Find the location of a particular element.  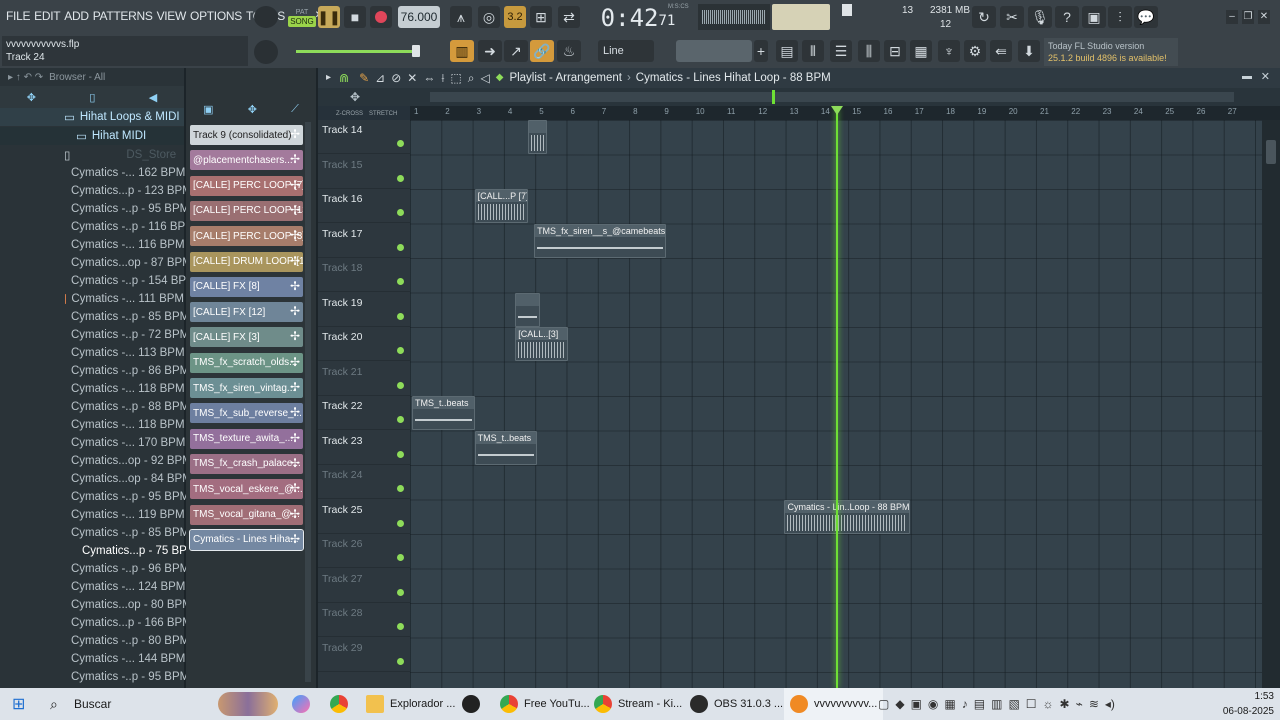

step-edit-button: ⊞ is located at coordinates (541, 17).